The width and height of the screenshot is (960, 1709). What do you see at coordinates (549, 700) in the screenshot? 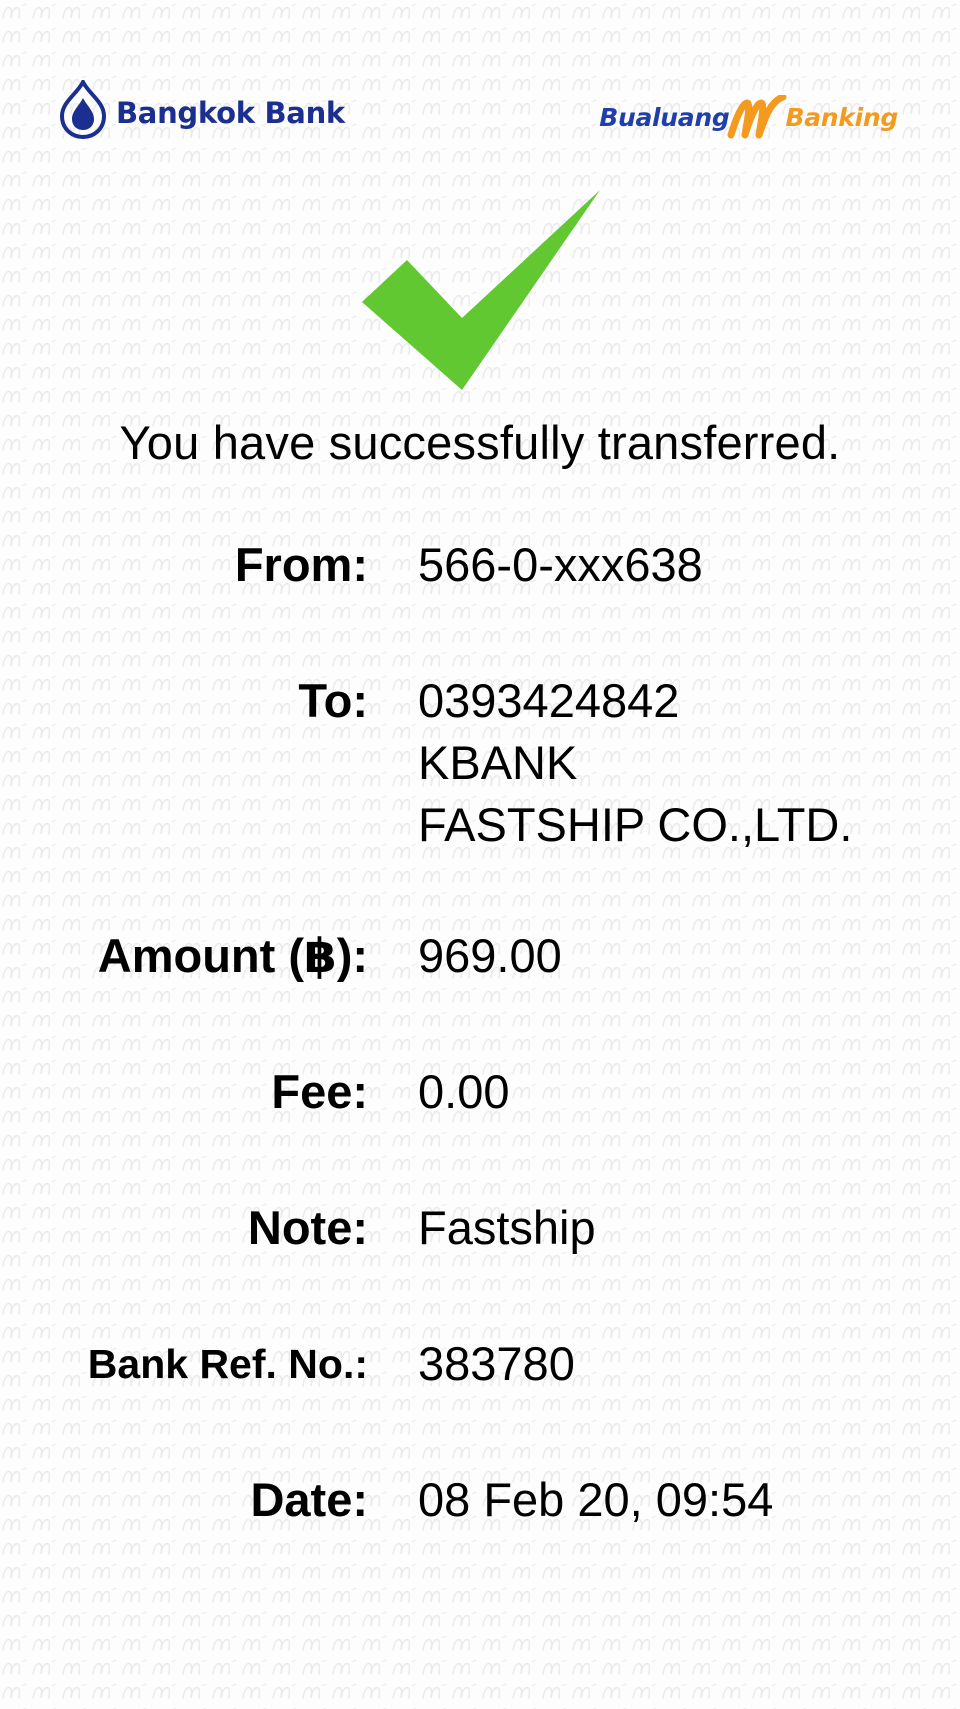
I see `to-account: 0393424842` at bounding box center [549, 700].